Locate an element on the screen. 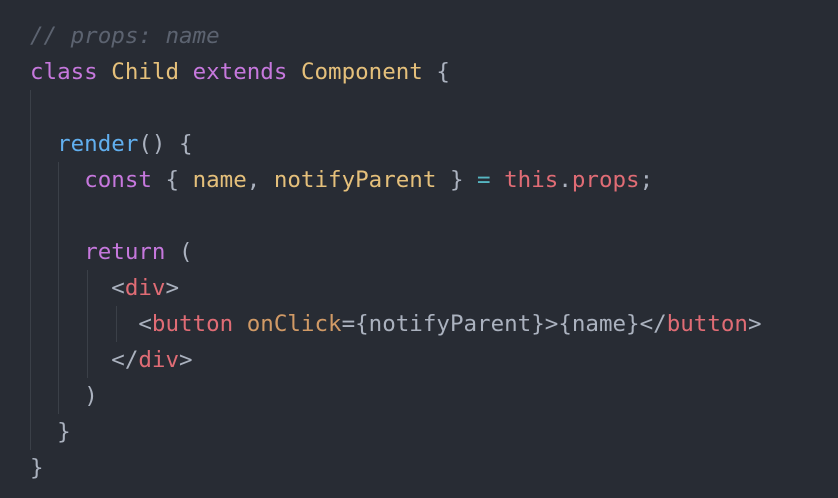 The height and width of the screenshot is (498, 838). code-token-punct: = is located at coordinates (348, 324).